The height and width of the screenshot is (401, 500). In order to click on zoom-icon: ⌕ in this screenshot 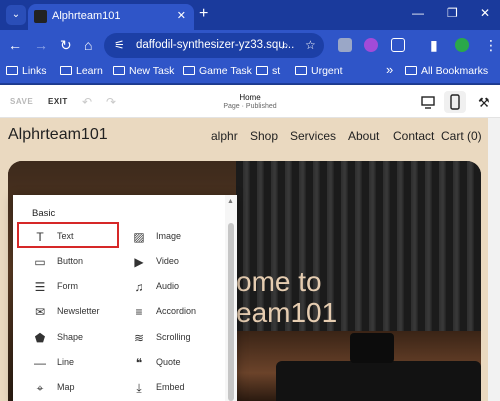, I will do `click(285, 45)`.